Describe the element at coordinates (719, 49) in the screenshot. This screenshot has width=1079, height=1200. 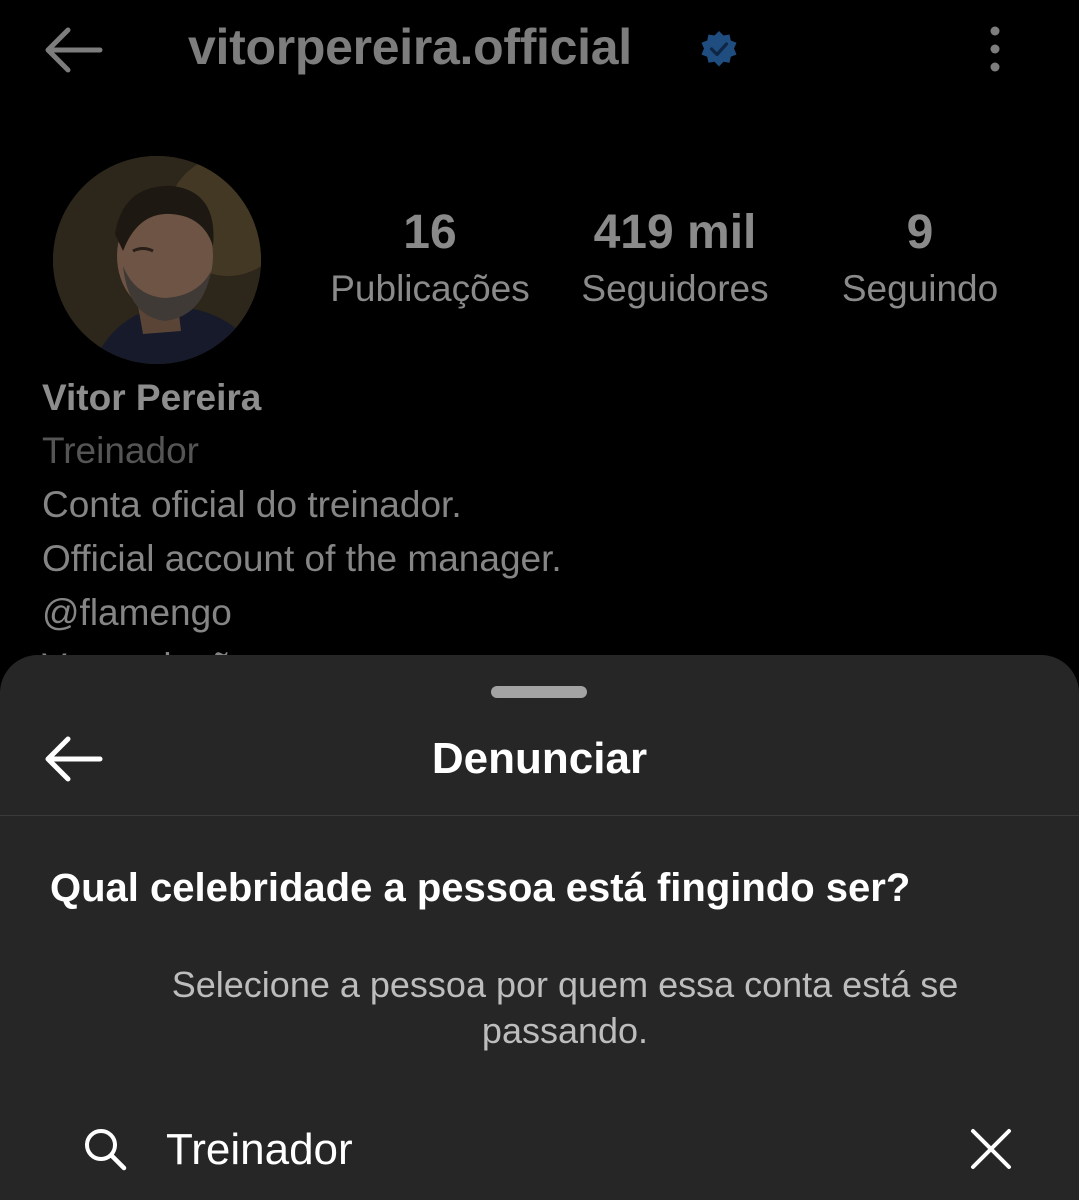
I see `verified-badge-icon` at that location.